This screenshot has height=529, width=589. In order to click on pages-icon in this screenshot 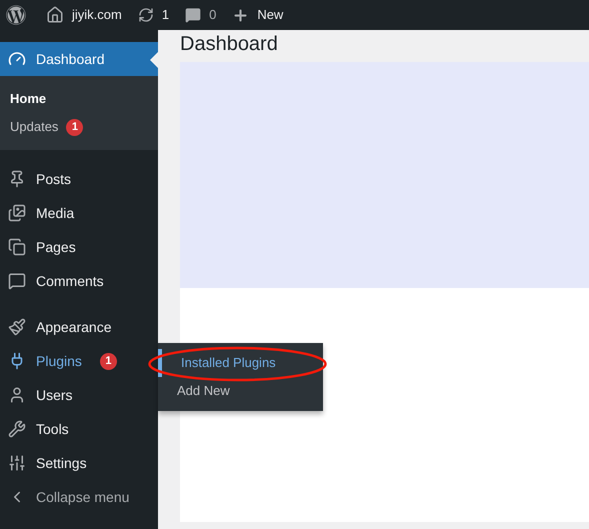, I will do `click(17, 247)`.